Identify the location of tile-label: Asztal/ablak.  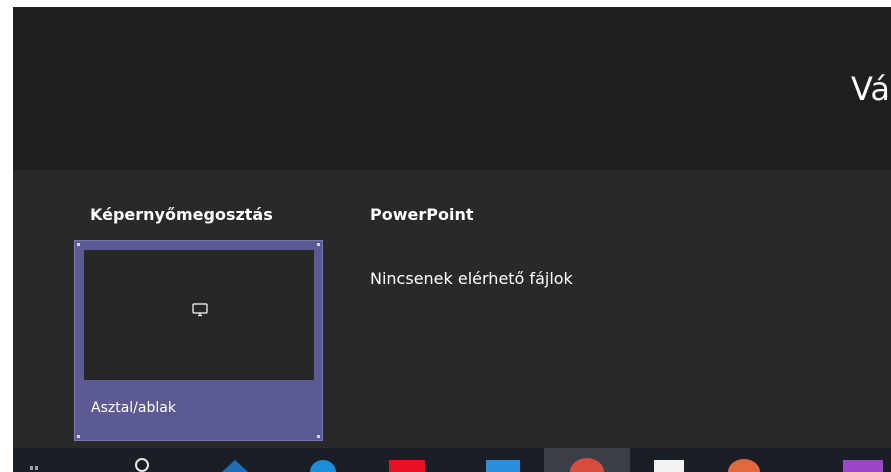
(133, 408).